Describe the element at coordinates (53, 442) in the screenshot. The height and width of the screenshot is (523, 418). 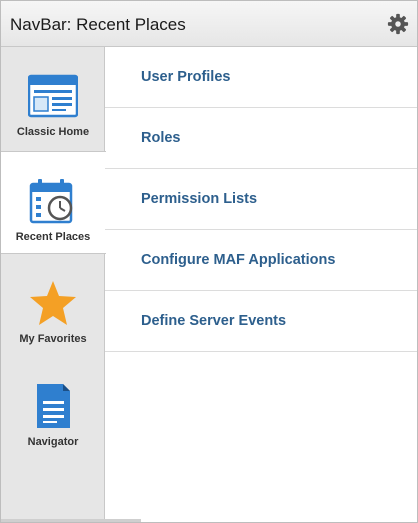
I see `sidebar-item-label: Navigator` at that location.